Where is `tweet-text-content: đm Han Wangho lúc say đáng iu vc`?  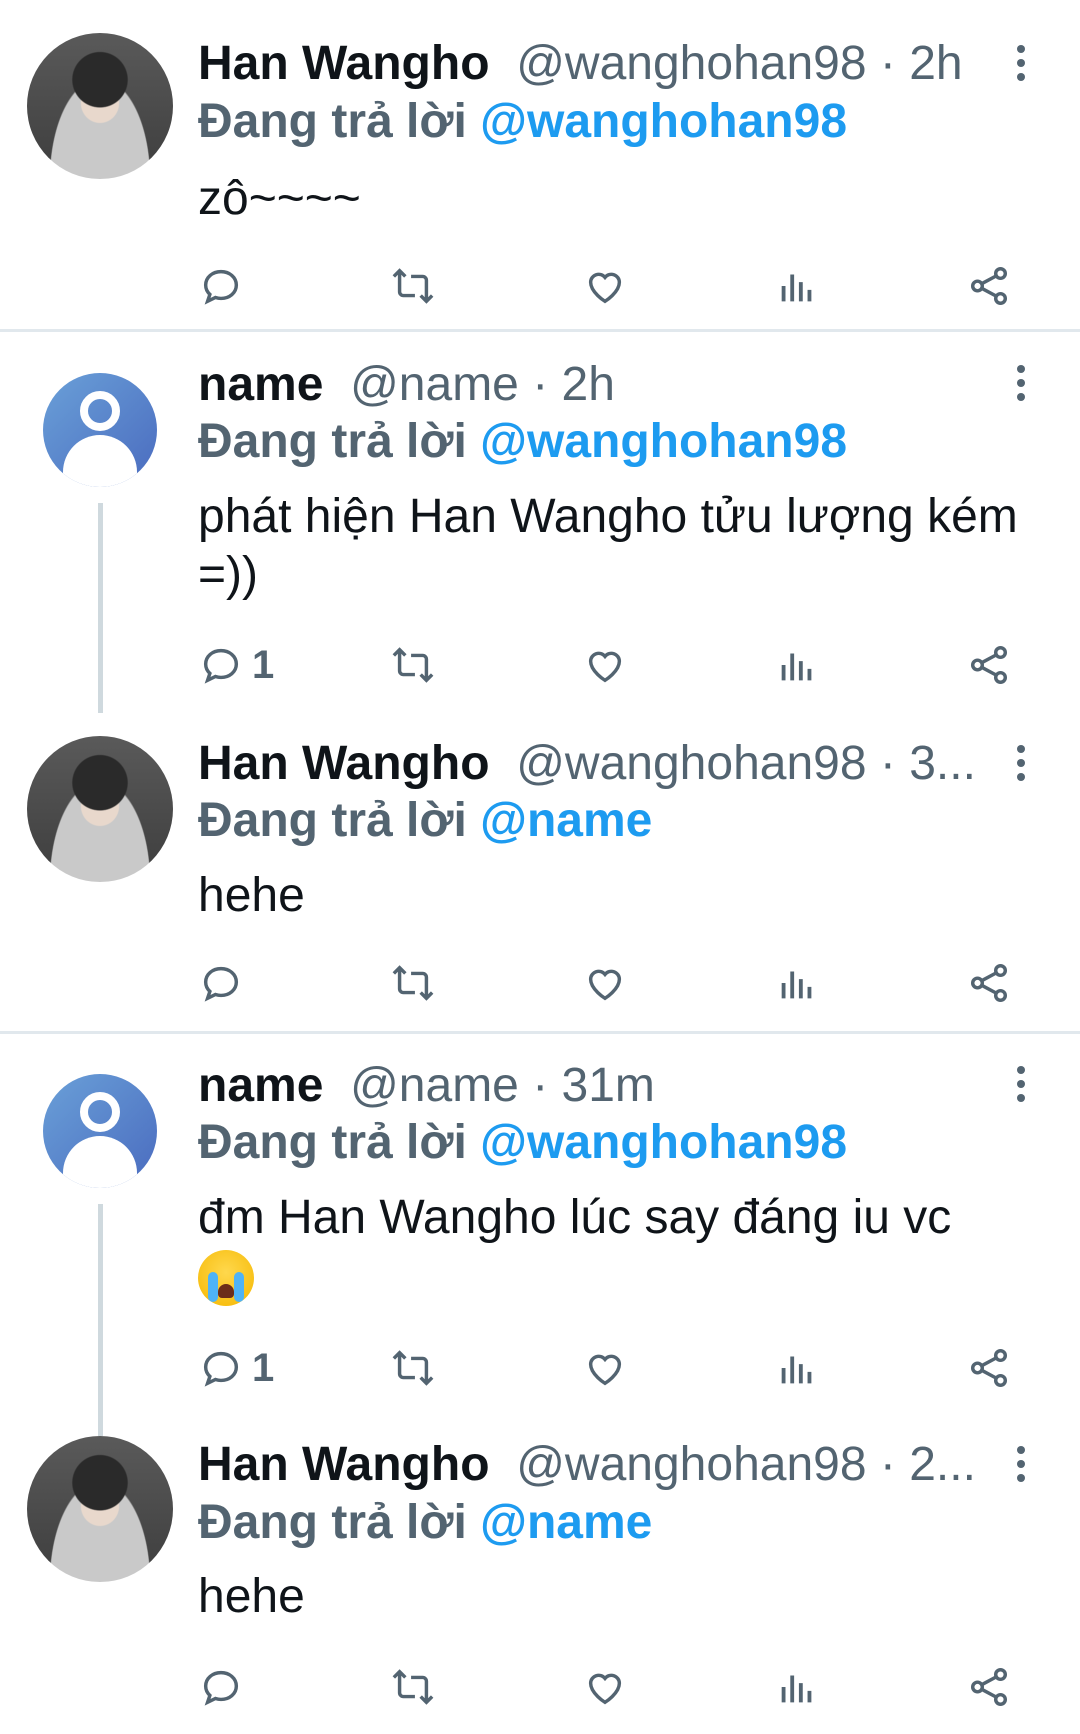
tweet-text-content: đm Han Wangho lúc say đáng iu vc is located at coordinates (575, 1217).